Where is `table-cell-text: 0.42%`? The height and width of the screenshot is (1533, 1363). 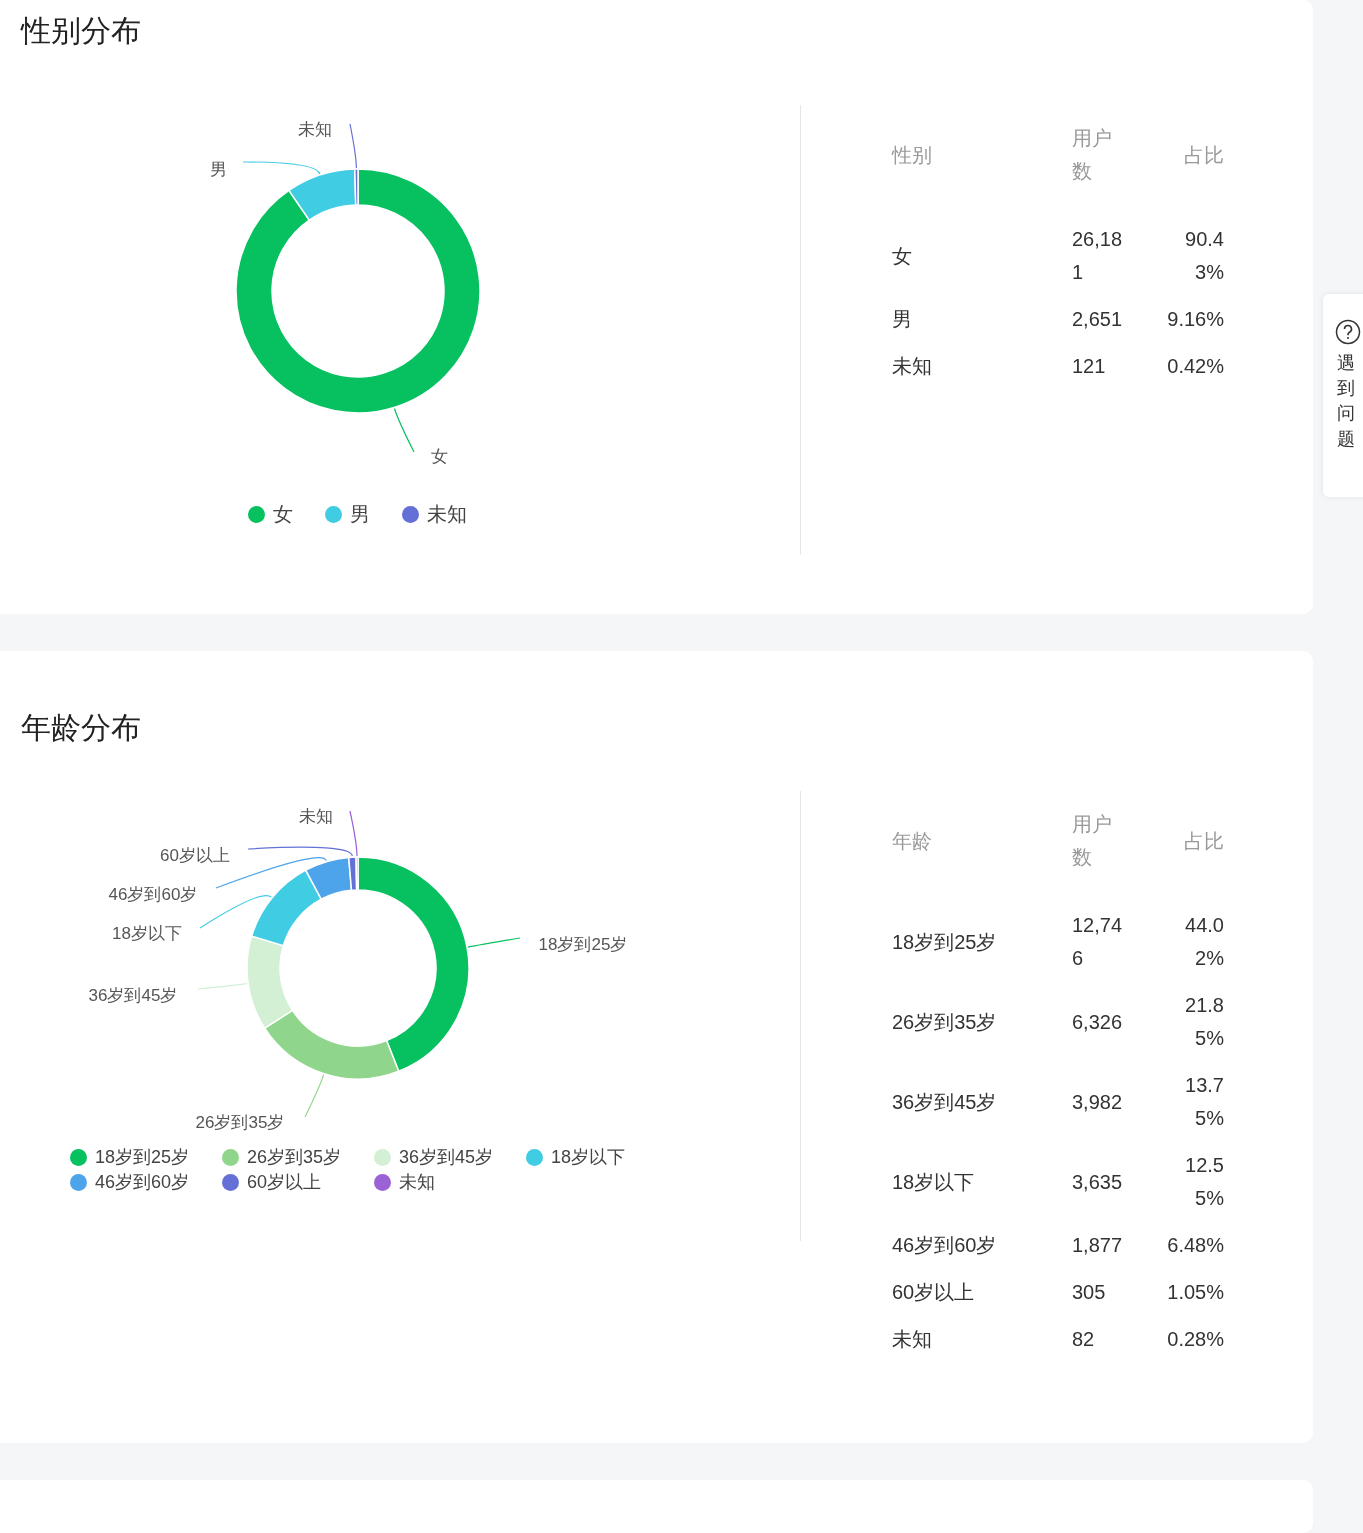 table-cell-text: 0.42% is located at coordinates (1195, 366).